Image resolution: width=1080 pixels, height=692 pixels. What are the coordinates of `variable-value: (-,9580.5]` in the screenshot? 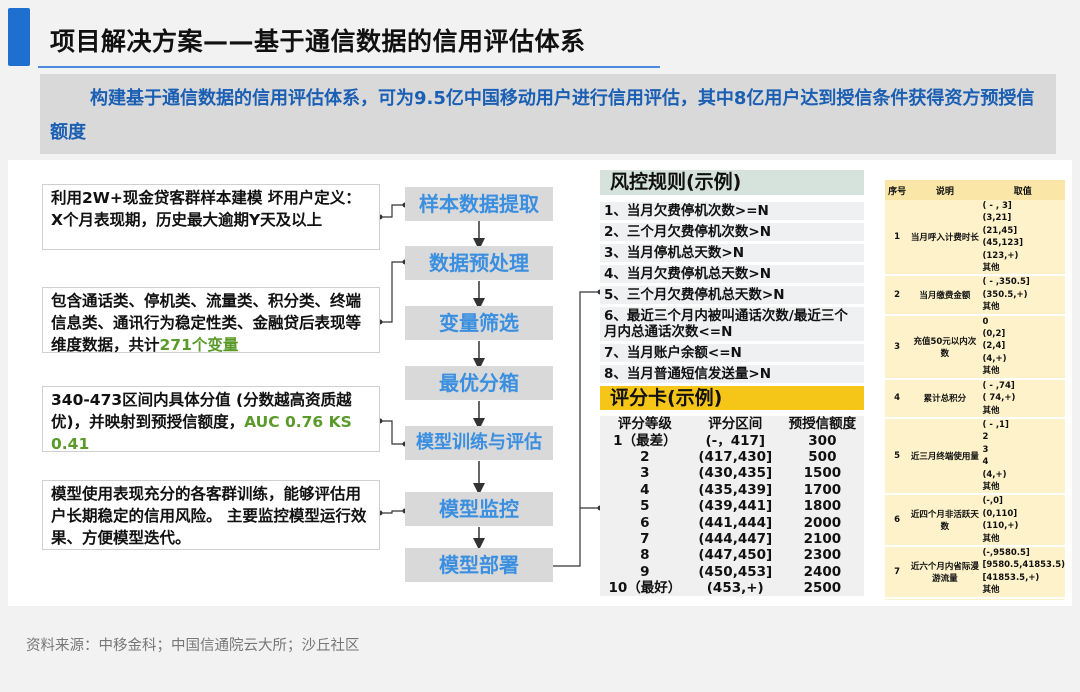 It's located at (1006, 552).